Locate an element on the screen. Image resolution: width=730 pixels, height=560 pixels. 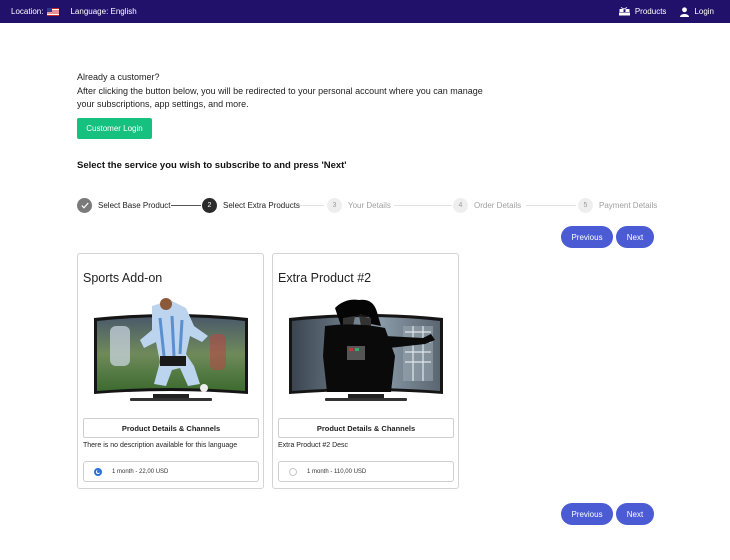
price-option-label: 1 month - 22,00 USD is located at coordinates (140, 471).